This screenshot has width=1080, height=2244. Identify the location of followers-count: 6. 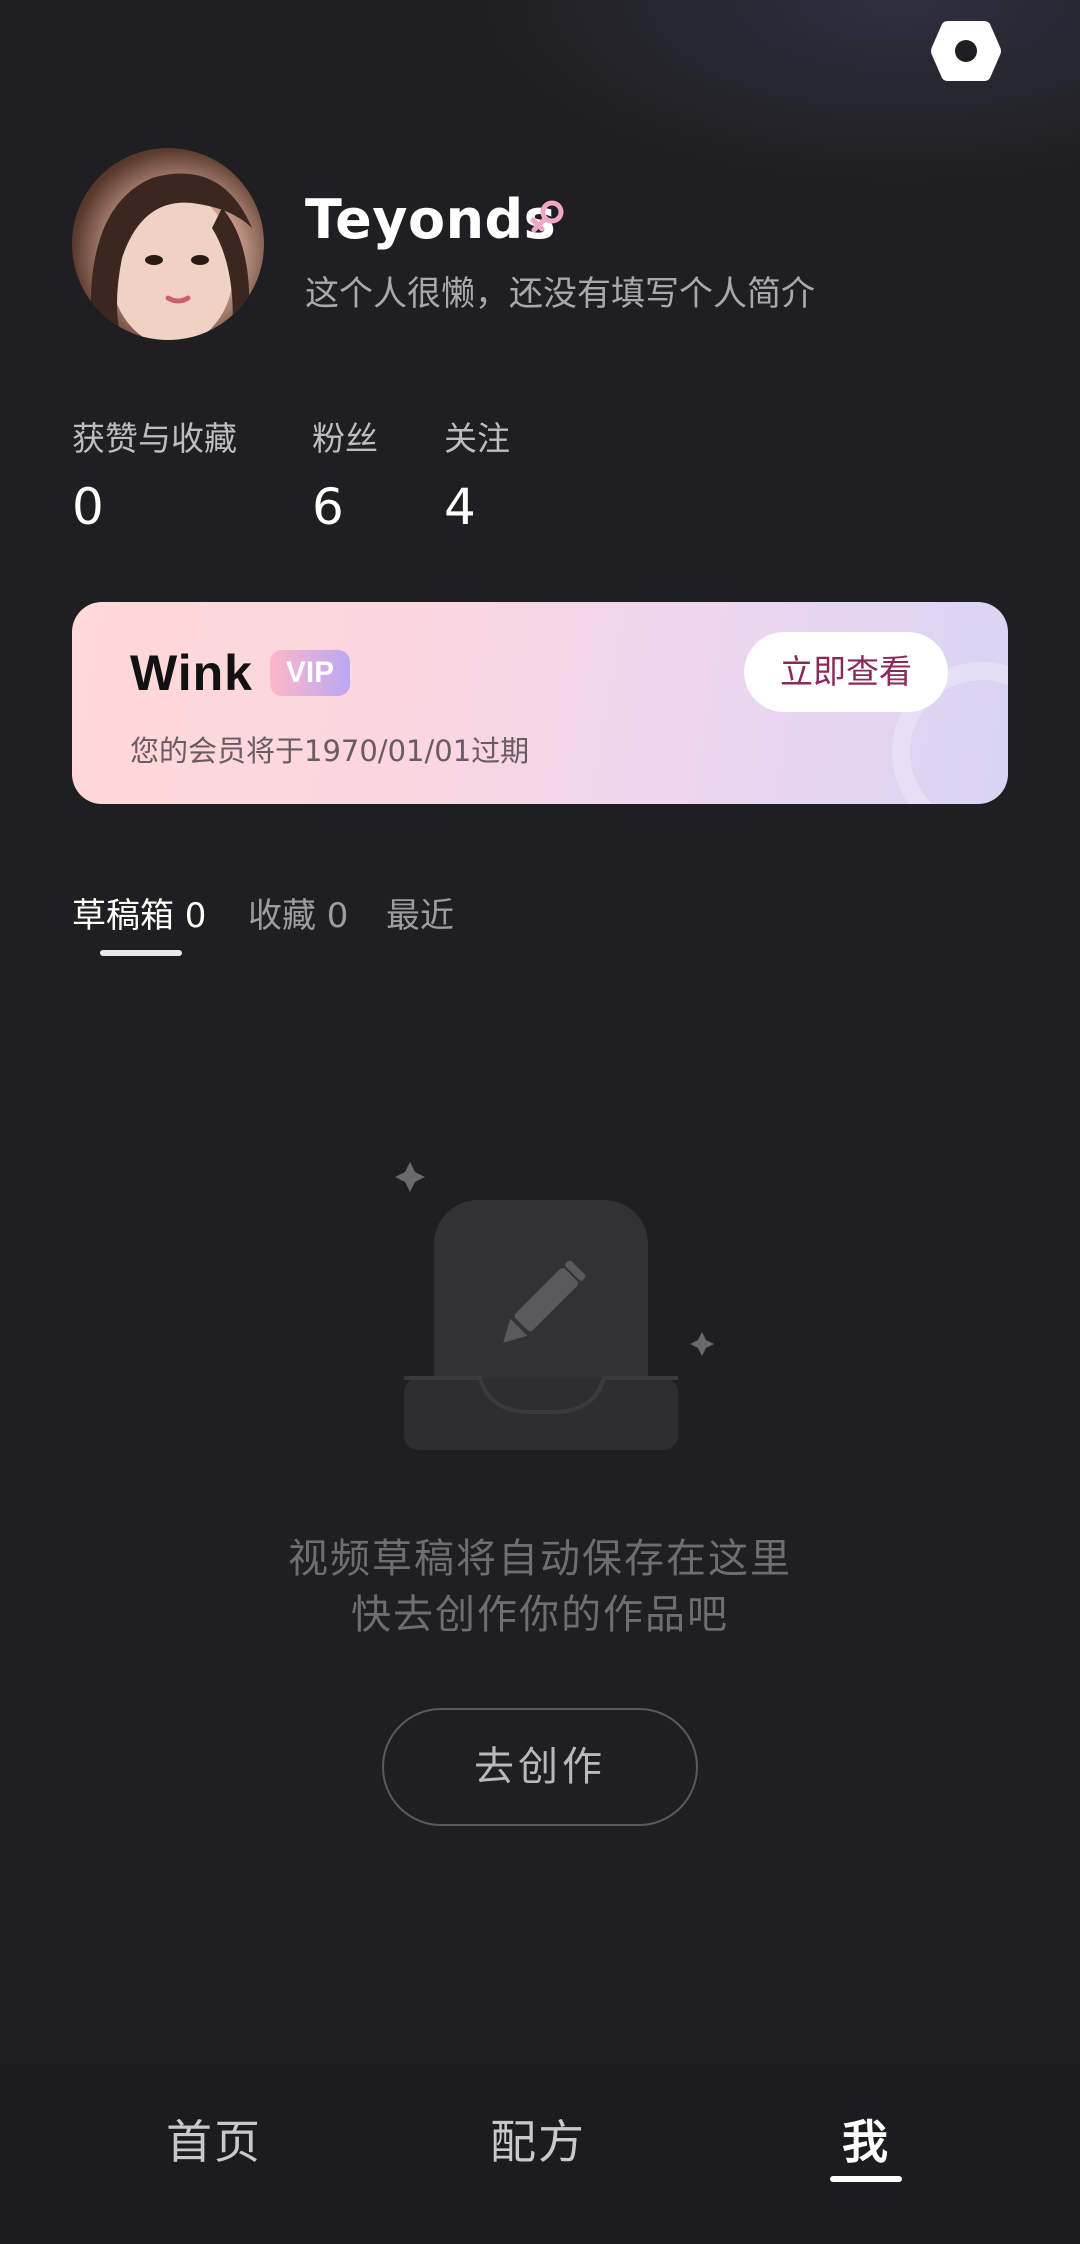
(328, 507).